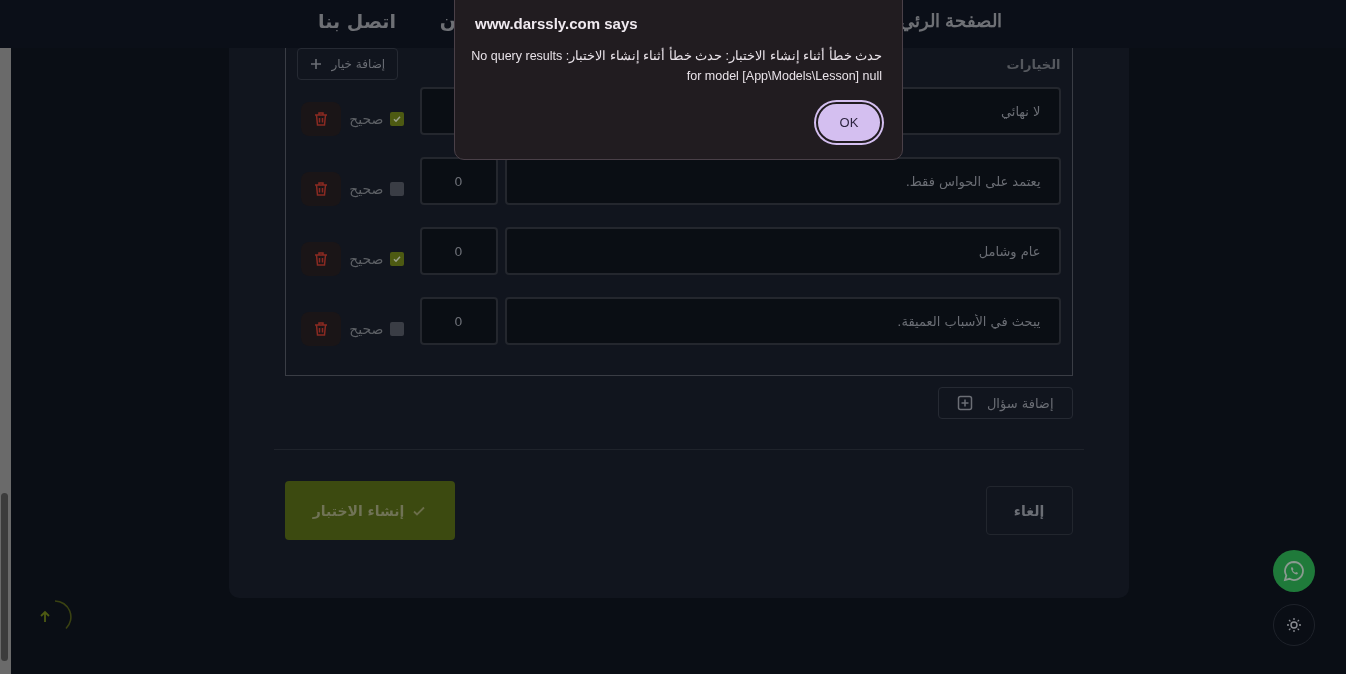 This screenshot has height=674, width=1346. What do you see at coordinates (782, 181) in the screenshot?
I see `option-text-field: يعتمد على الحواس فقط.` at bounding box center [782, 181].